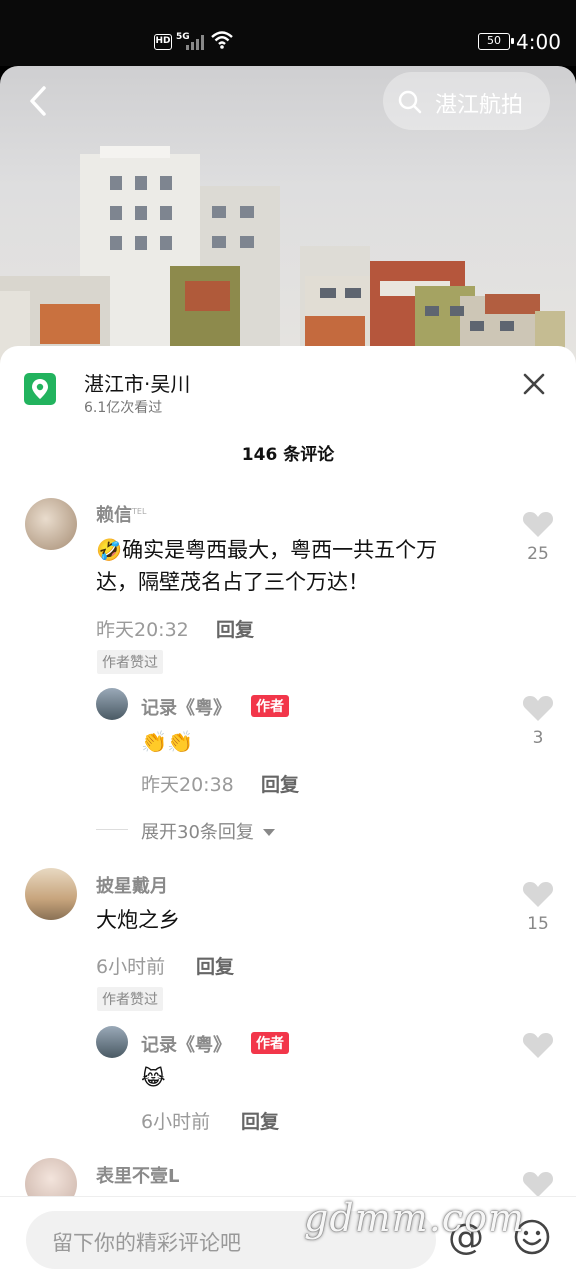 The height and width of the screenshot is (1280, 576). Describe the element at coordinates (138, 920) in the screenshot. I see `comment-text: 大炮之乡` at that location.